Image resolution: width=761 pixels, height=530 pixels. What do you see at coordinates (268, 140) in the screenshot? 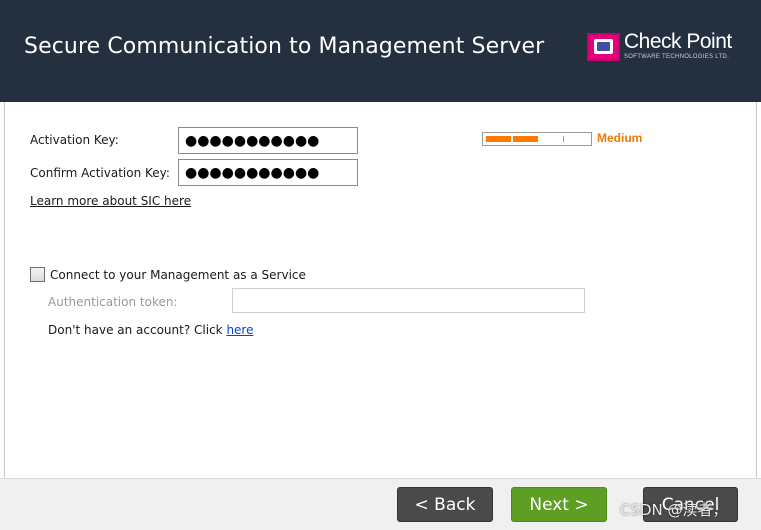
I see `activation-key-field: ●●●●●●●●●●●` at bounding box center [268, 140].